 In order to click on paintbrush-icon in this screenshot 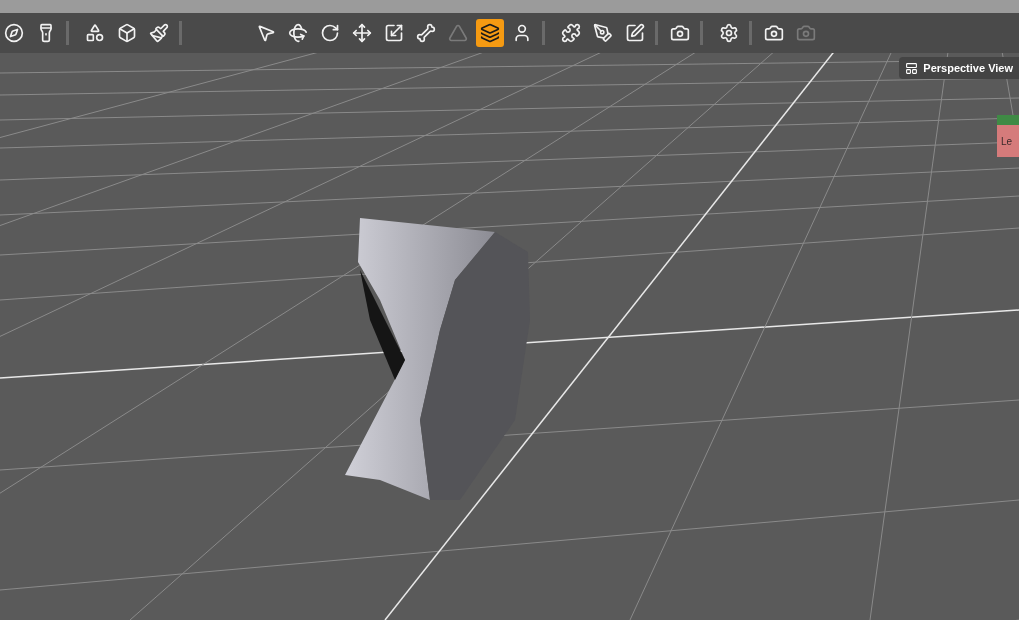, I will do `click(159, 33)`.